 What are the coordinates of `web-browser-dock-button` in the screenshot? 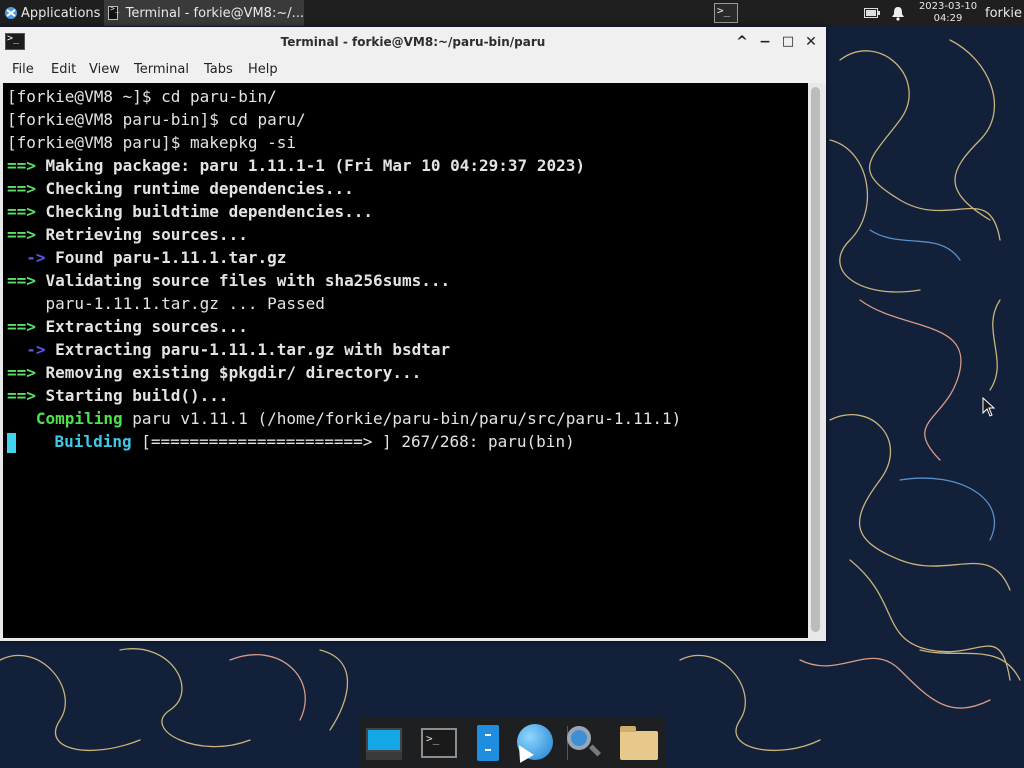 It's located at (533, 743).